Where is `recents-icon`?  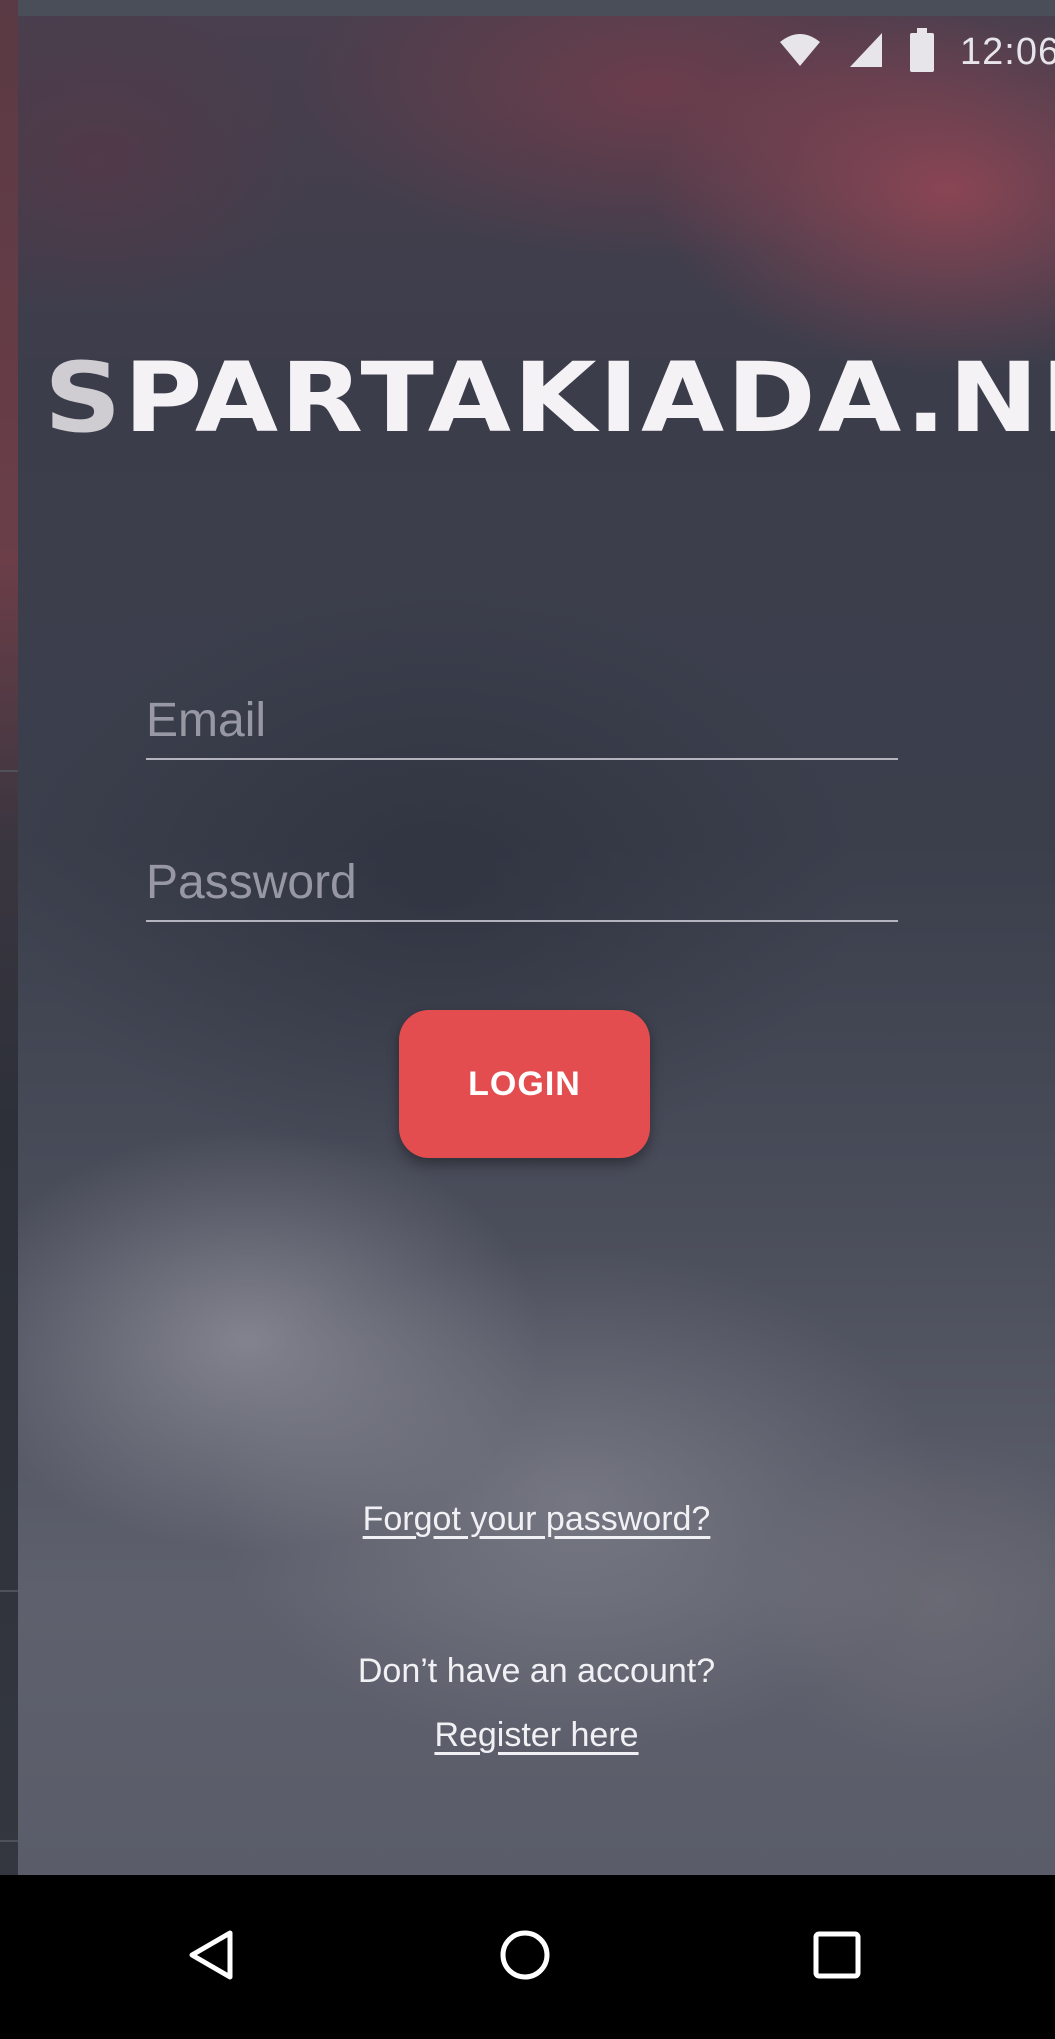
recents-icon is located at coordinates (837, 1957).